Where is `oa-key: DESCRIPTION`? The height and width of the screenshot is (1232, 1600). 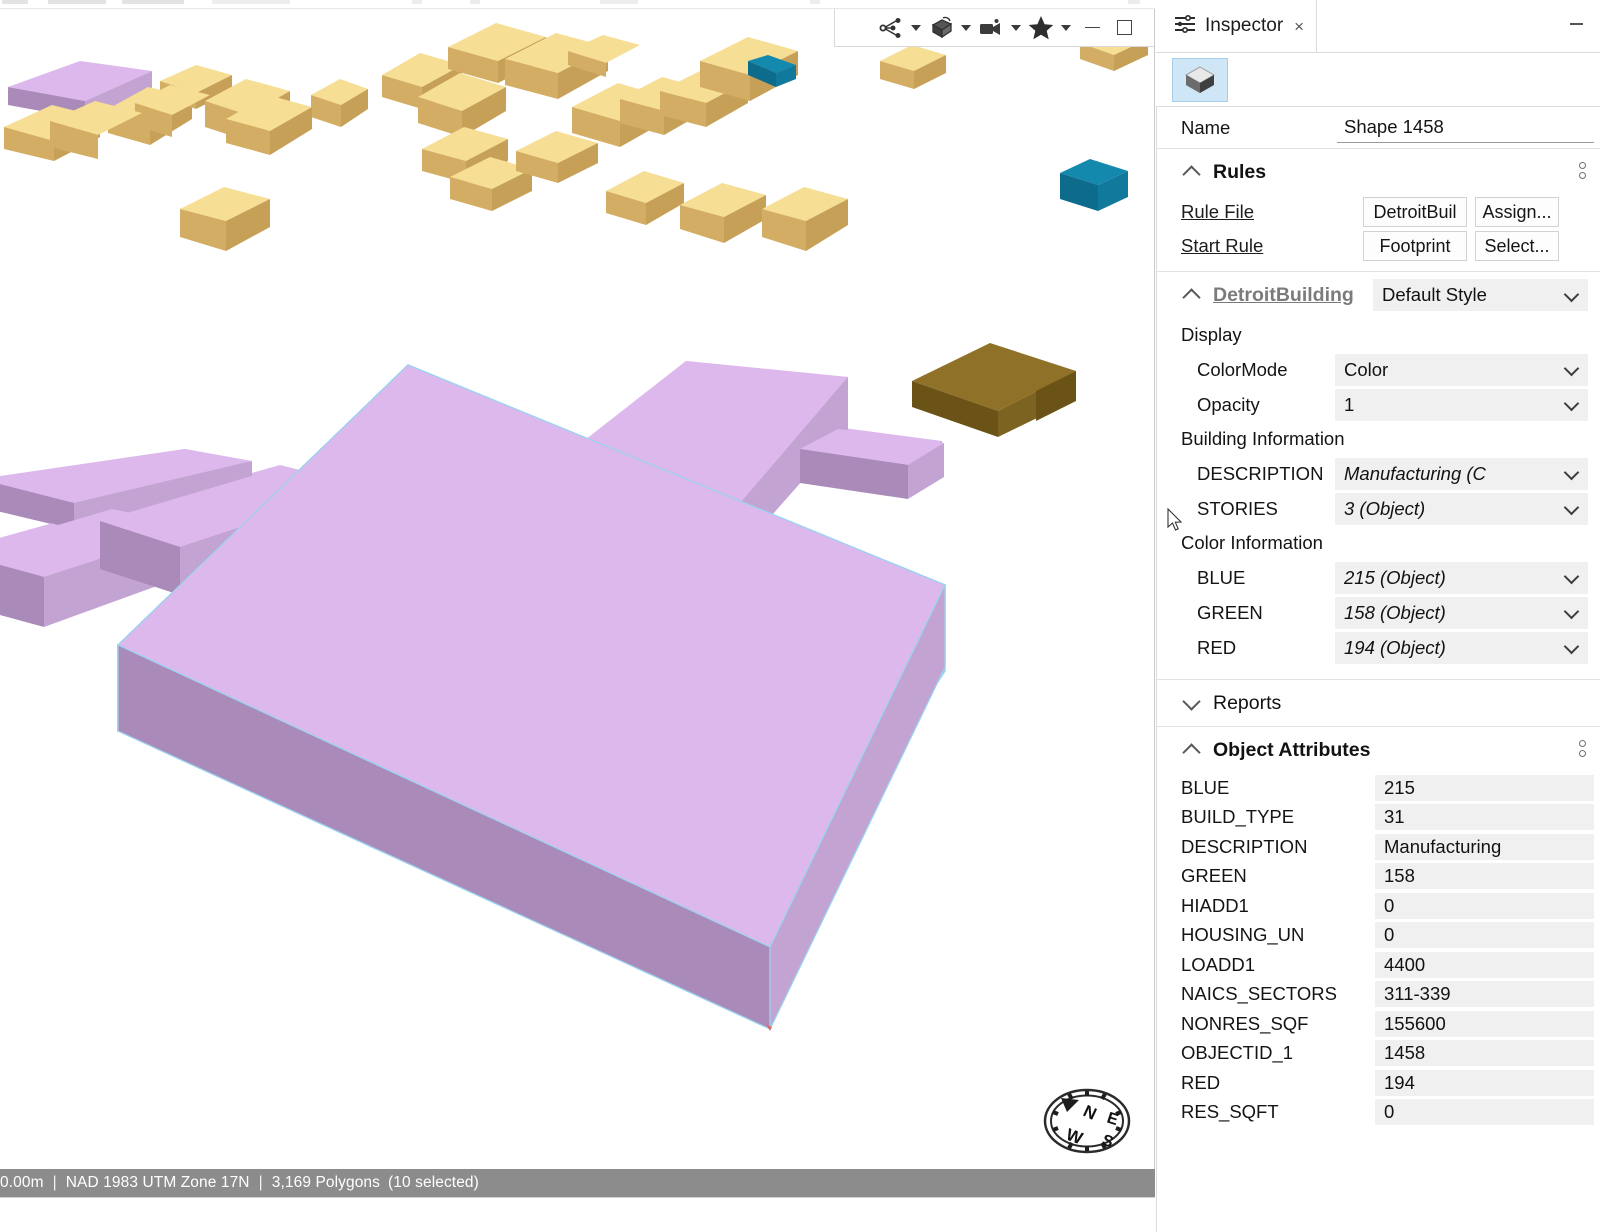 oa-key: DESCRIPTION is located at coordinates (1244, 846).